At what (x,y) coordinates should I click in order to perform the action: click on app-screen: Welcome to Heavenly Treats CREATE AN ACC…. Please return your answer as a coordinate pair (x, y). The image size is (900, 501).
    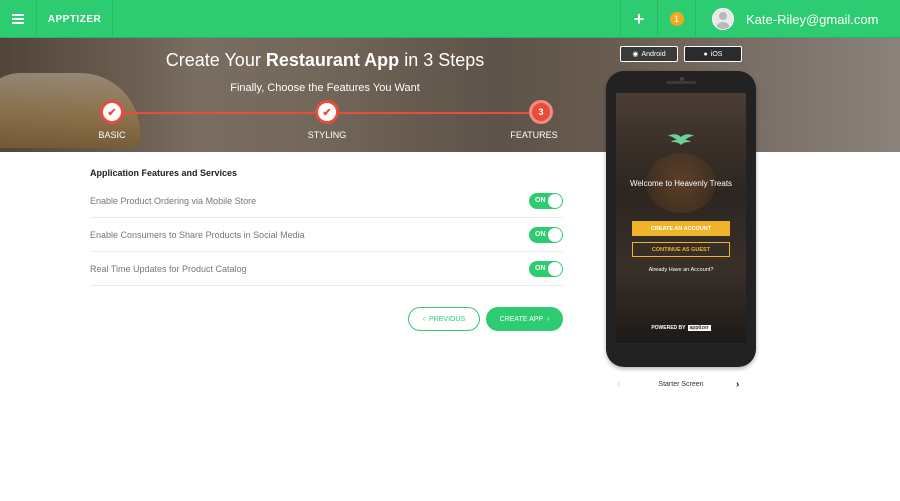
    Looking at the image, I should click on (681, 218).